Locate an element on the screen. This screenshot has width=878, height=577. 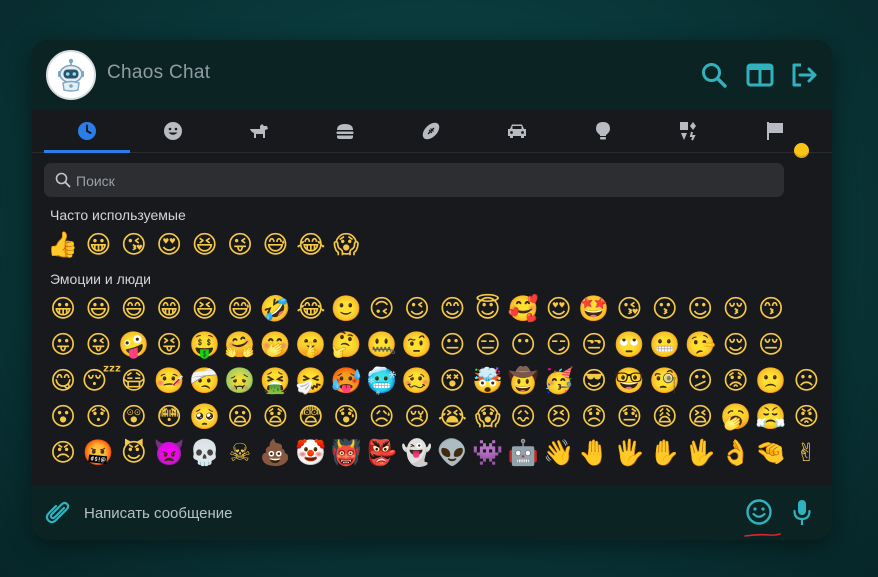
emoji-button: 🤢 is located at coordinates (240, 381).